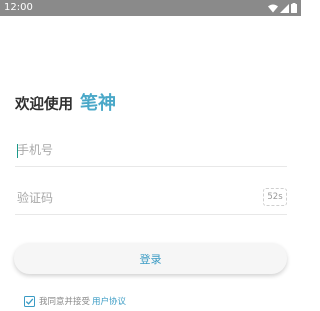 This screenshot has height=311, width=320. Describe the element at coordinates (18, 7) in the screenshot. I see `status-time: 12:00` at that location.